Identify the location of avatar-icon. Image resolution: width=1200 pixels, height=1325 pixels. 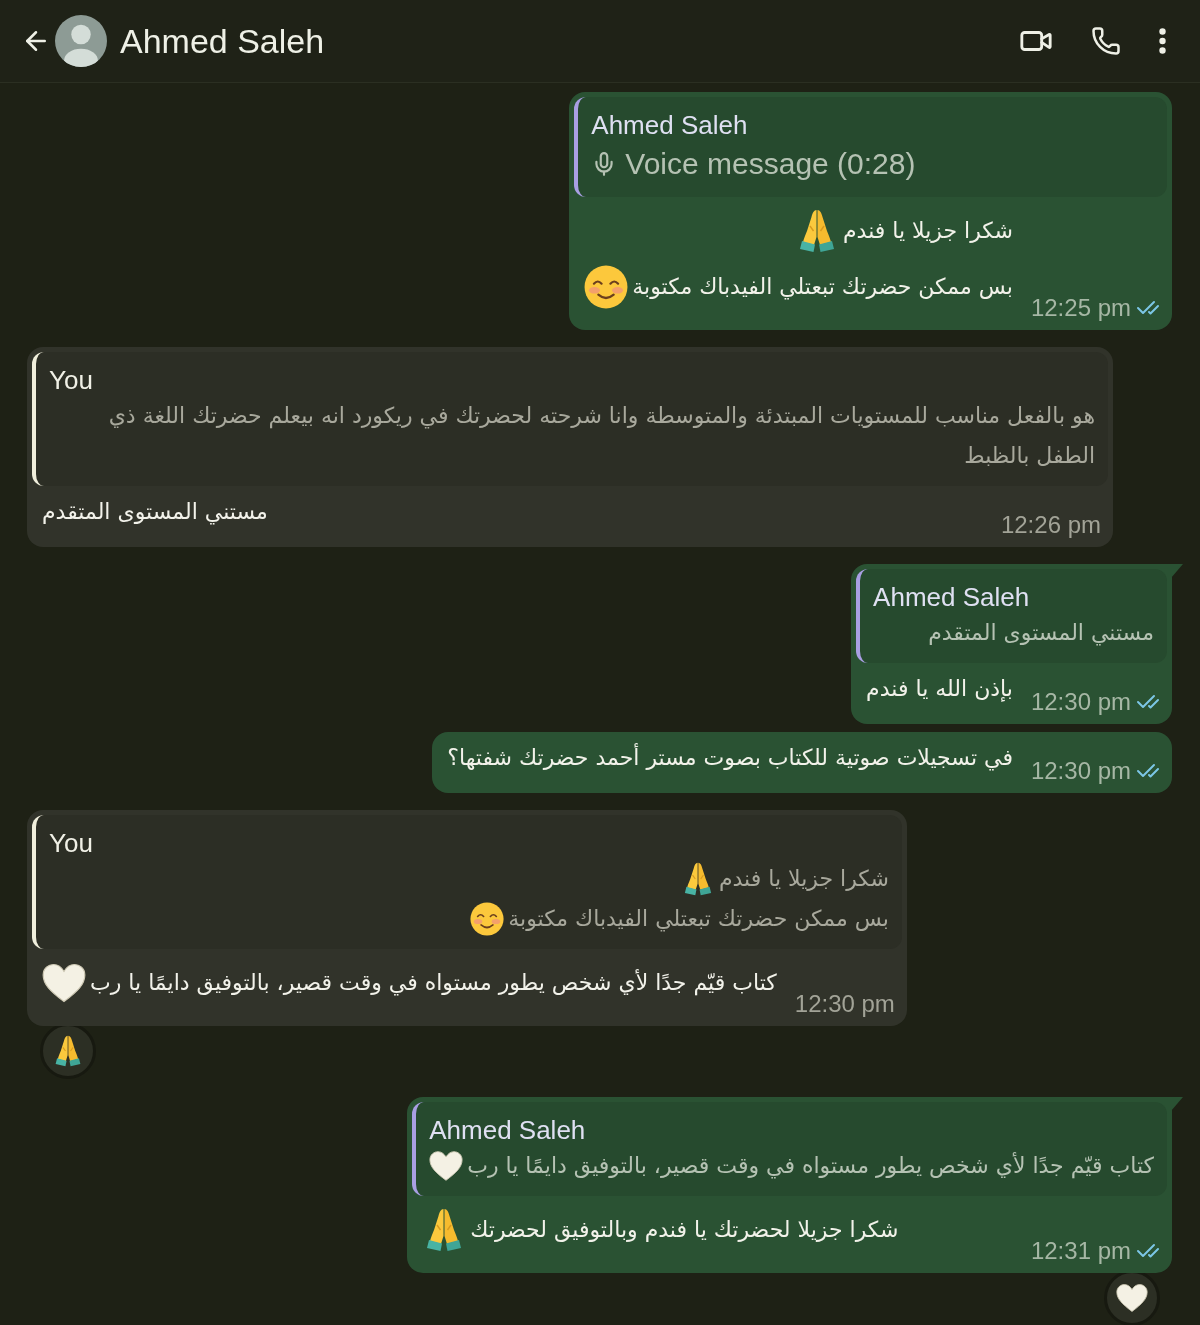
(81, 41).